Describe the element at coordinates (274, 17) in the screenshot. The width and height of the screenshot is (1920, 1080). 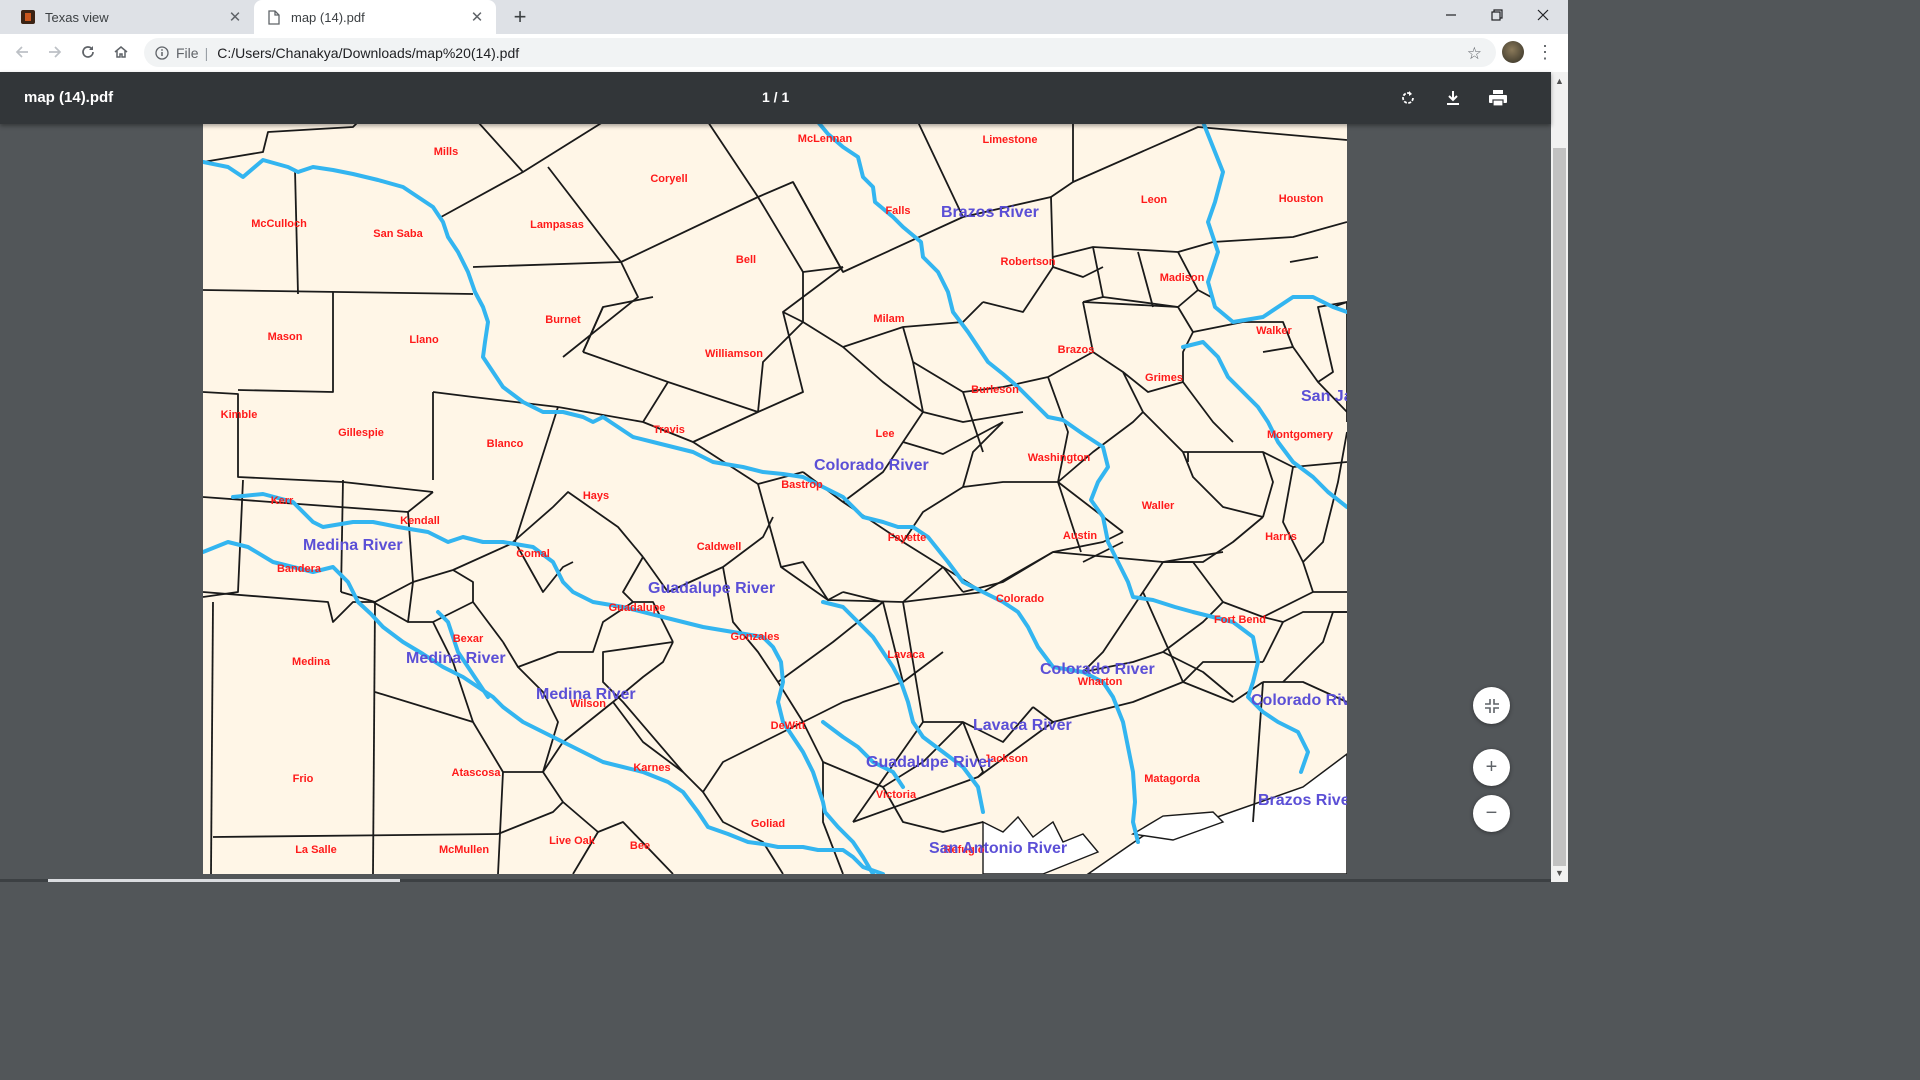
I see `document-icon` at that location.